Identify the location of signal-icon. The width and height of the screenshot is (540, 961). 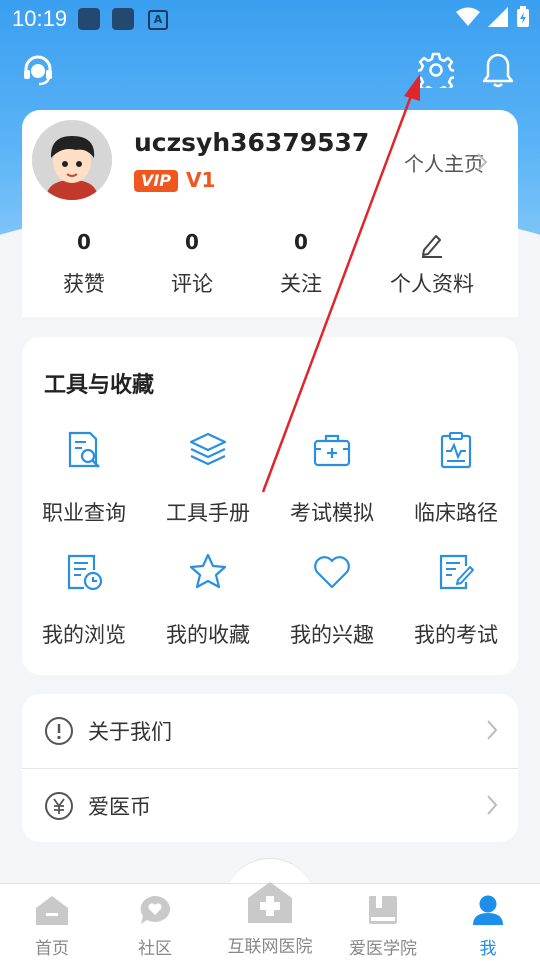
(498, 17).